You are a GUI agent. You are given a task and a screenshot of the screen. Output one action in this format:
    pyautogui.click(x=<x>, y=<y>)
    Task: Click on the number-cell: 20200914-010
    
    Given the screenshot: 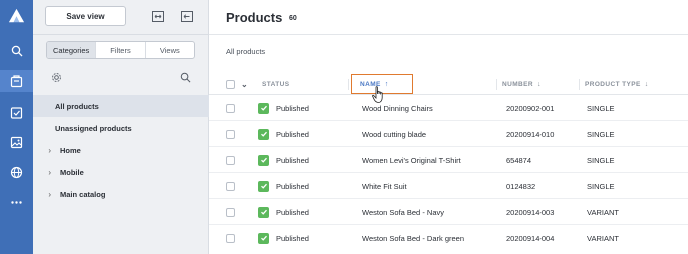 What is the action you would take?
    pyautogui.click(x=530, y=134)
    